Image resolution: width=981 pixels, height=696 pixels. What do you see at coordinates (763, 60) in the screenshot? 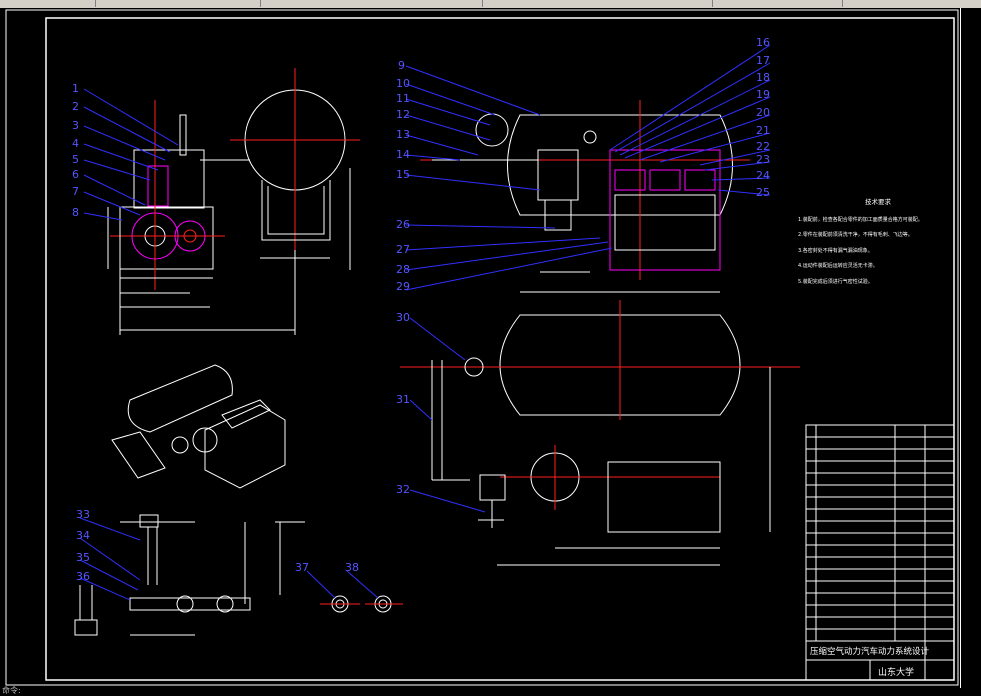
I see `balloon-17: 17` at bounding box center [763, 60].